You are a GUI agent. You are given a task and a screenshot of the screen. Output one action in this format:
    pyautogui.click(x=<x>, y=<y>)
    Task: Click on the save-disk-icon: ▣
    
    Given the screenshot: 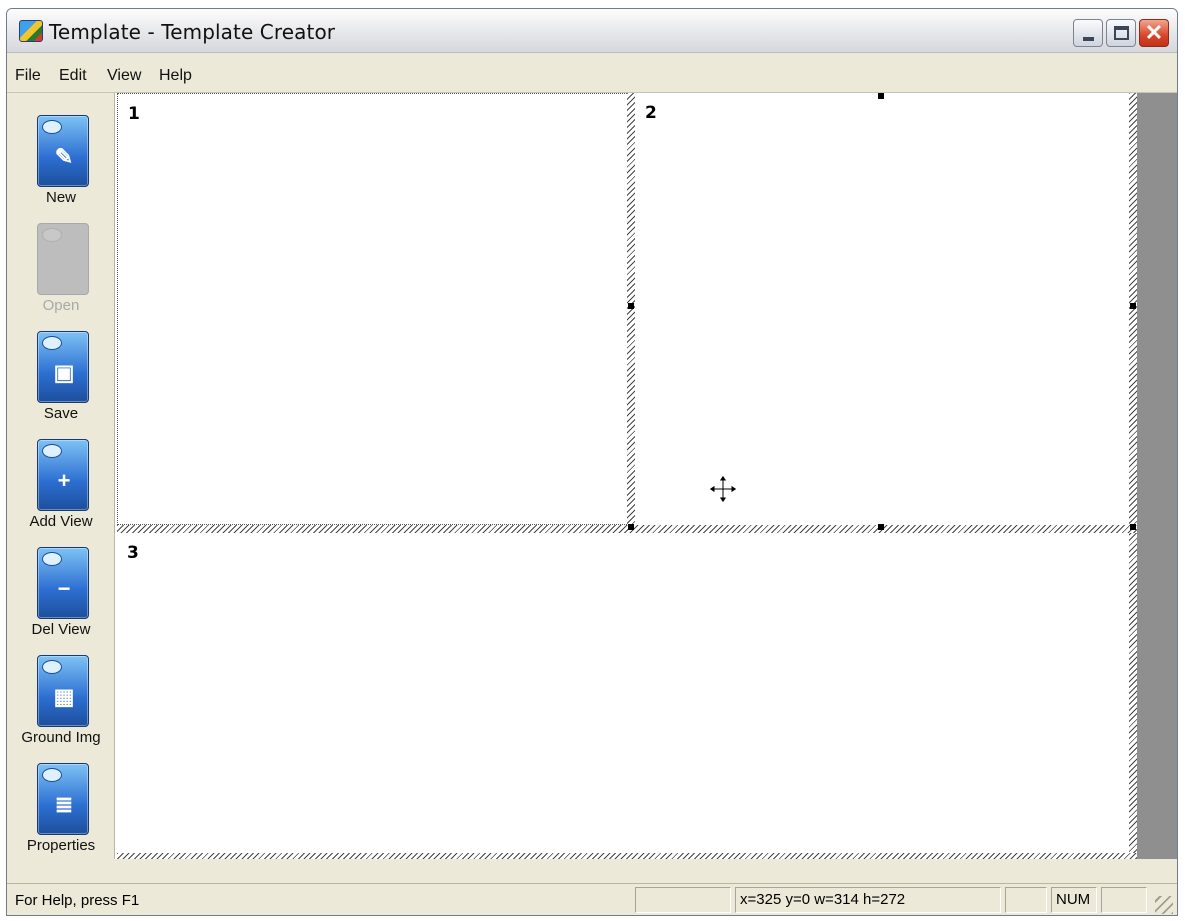 What is the action you would take?
    pyautogui.click(x=63, y=367)
    